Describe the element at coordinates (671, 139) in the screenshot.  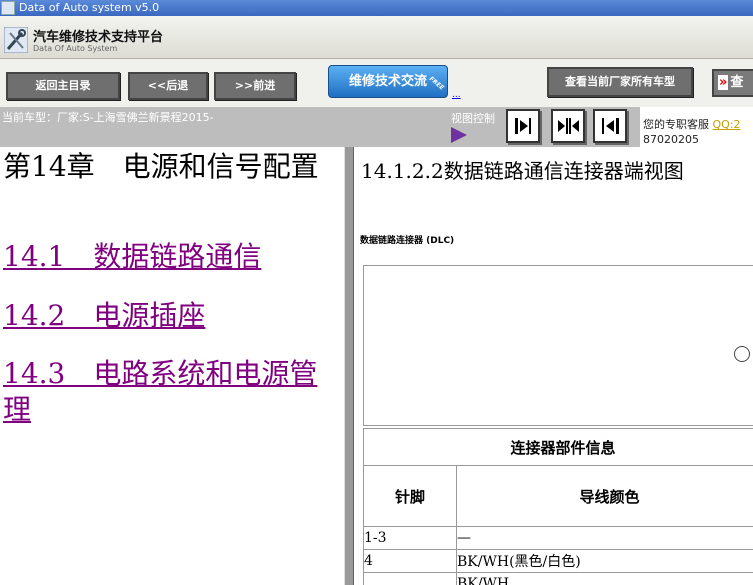
I see `service-number: 87020205` at that location.